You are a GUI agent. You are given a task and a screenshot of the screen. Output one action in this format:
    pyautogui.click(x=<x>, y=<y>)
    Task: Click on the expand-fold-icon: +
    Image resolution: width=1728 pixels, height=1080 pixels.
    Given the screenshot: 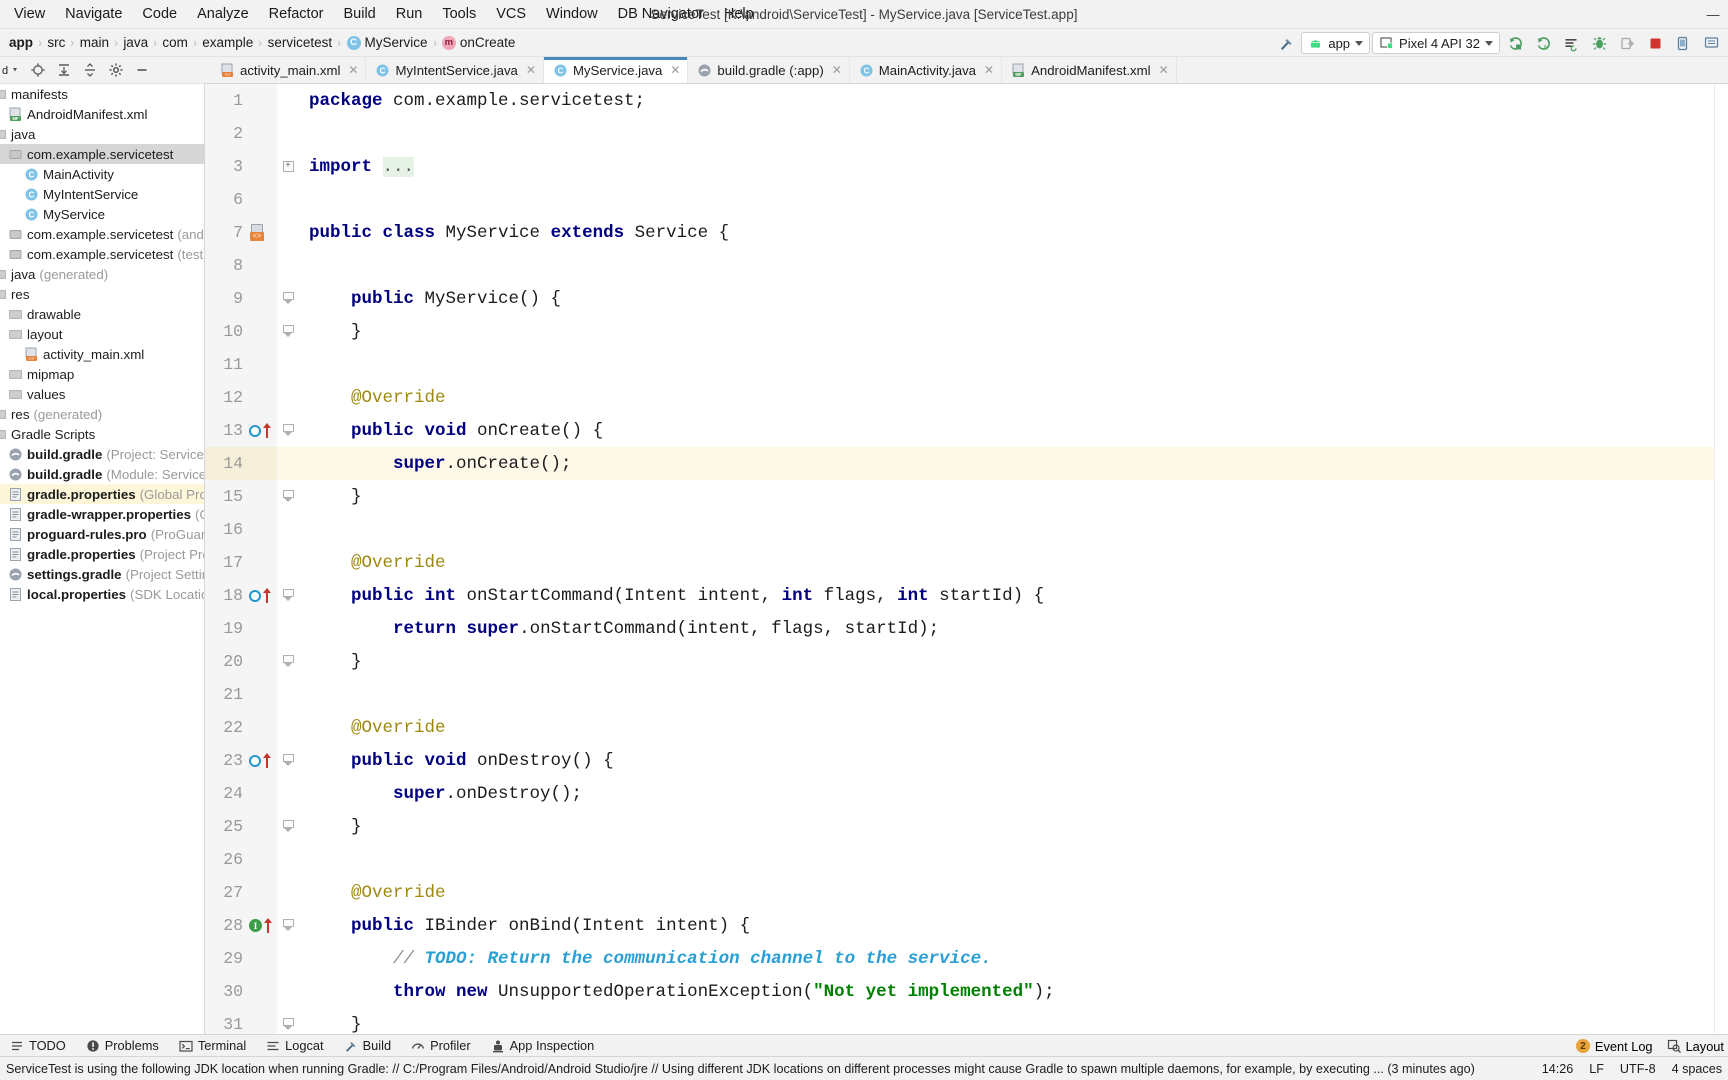 What is the action you would take?
    pyautogui.click(x=288, y=166)
    